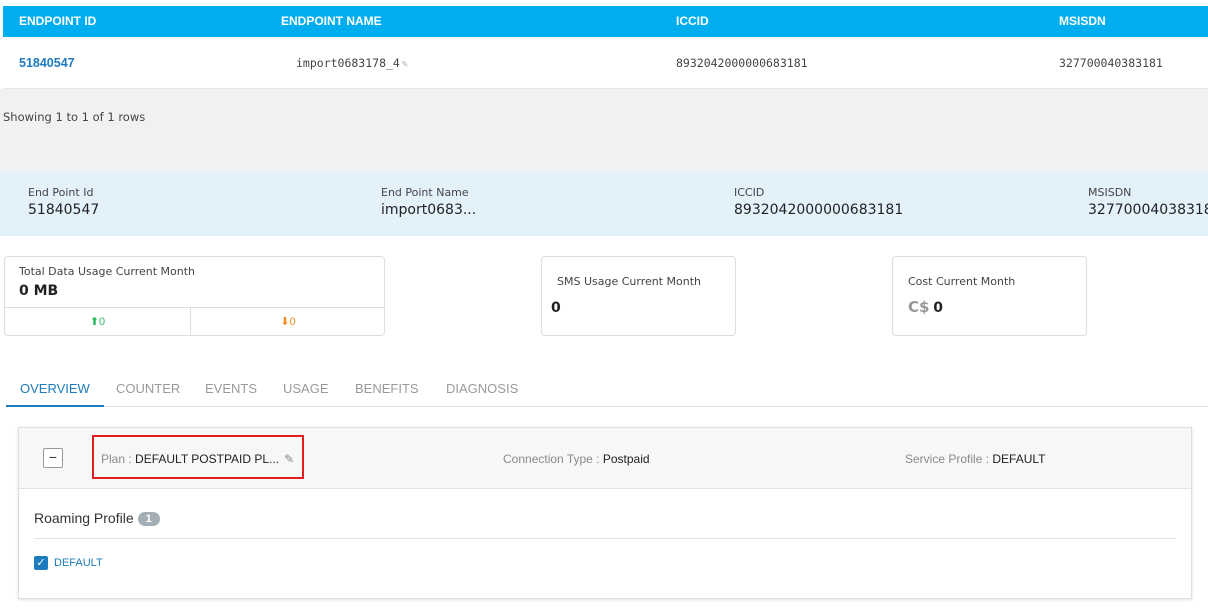 The width and height of the screenshot is (1208, 611). I want to click on cost-value: 0, so click(938, 308).